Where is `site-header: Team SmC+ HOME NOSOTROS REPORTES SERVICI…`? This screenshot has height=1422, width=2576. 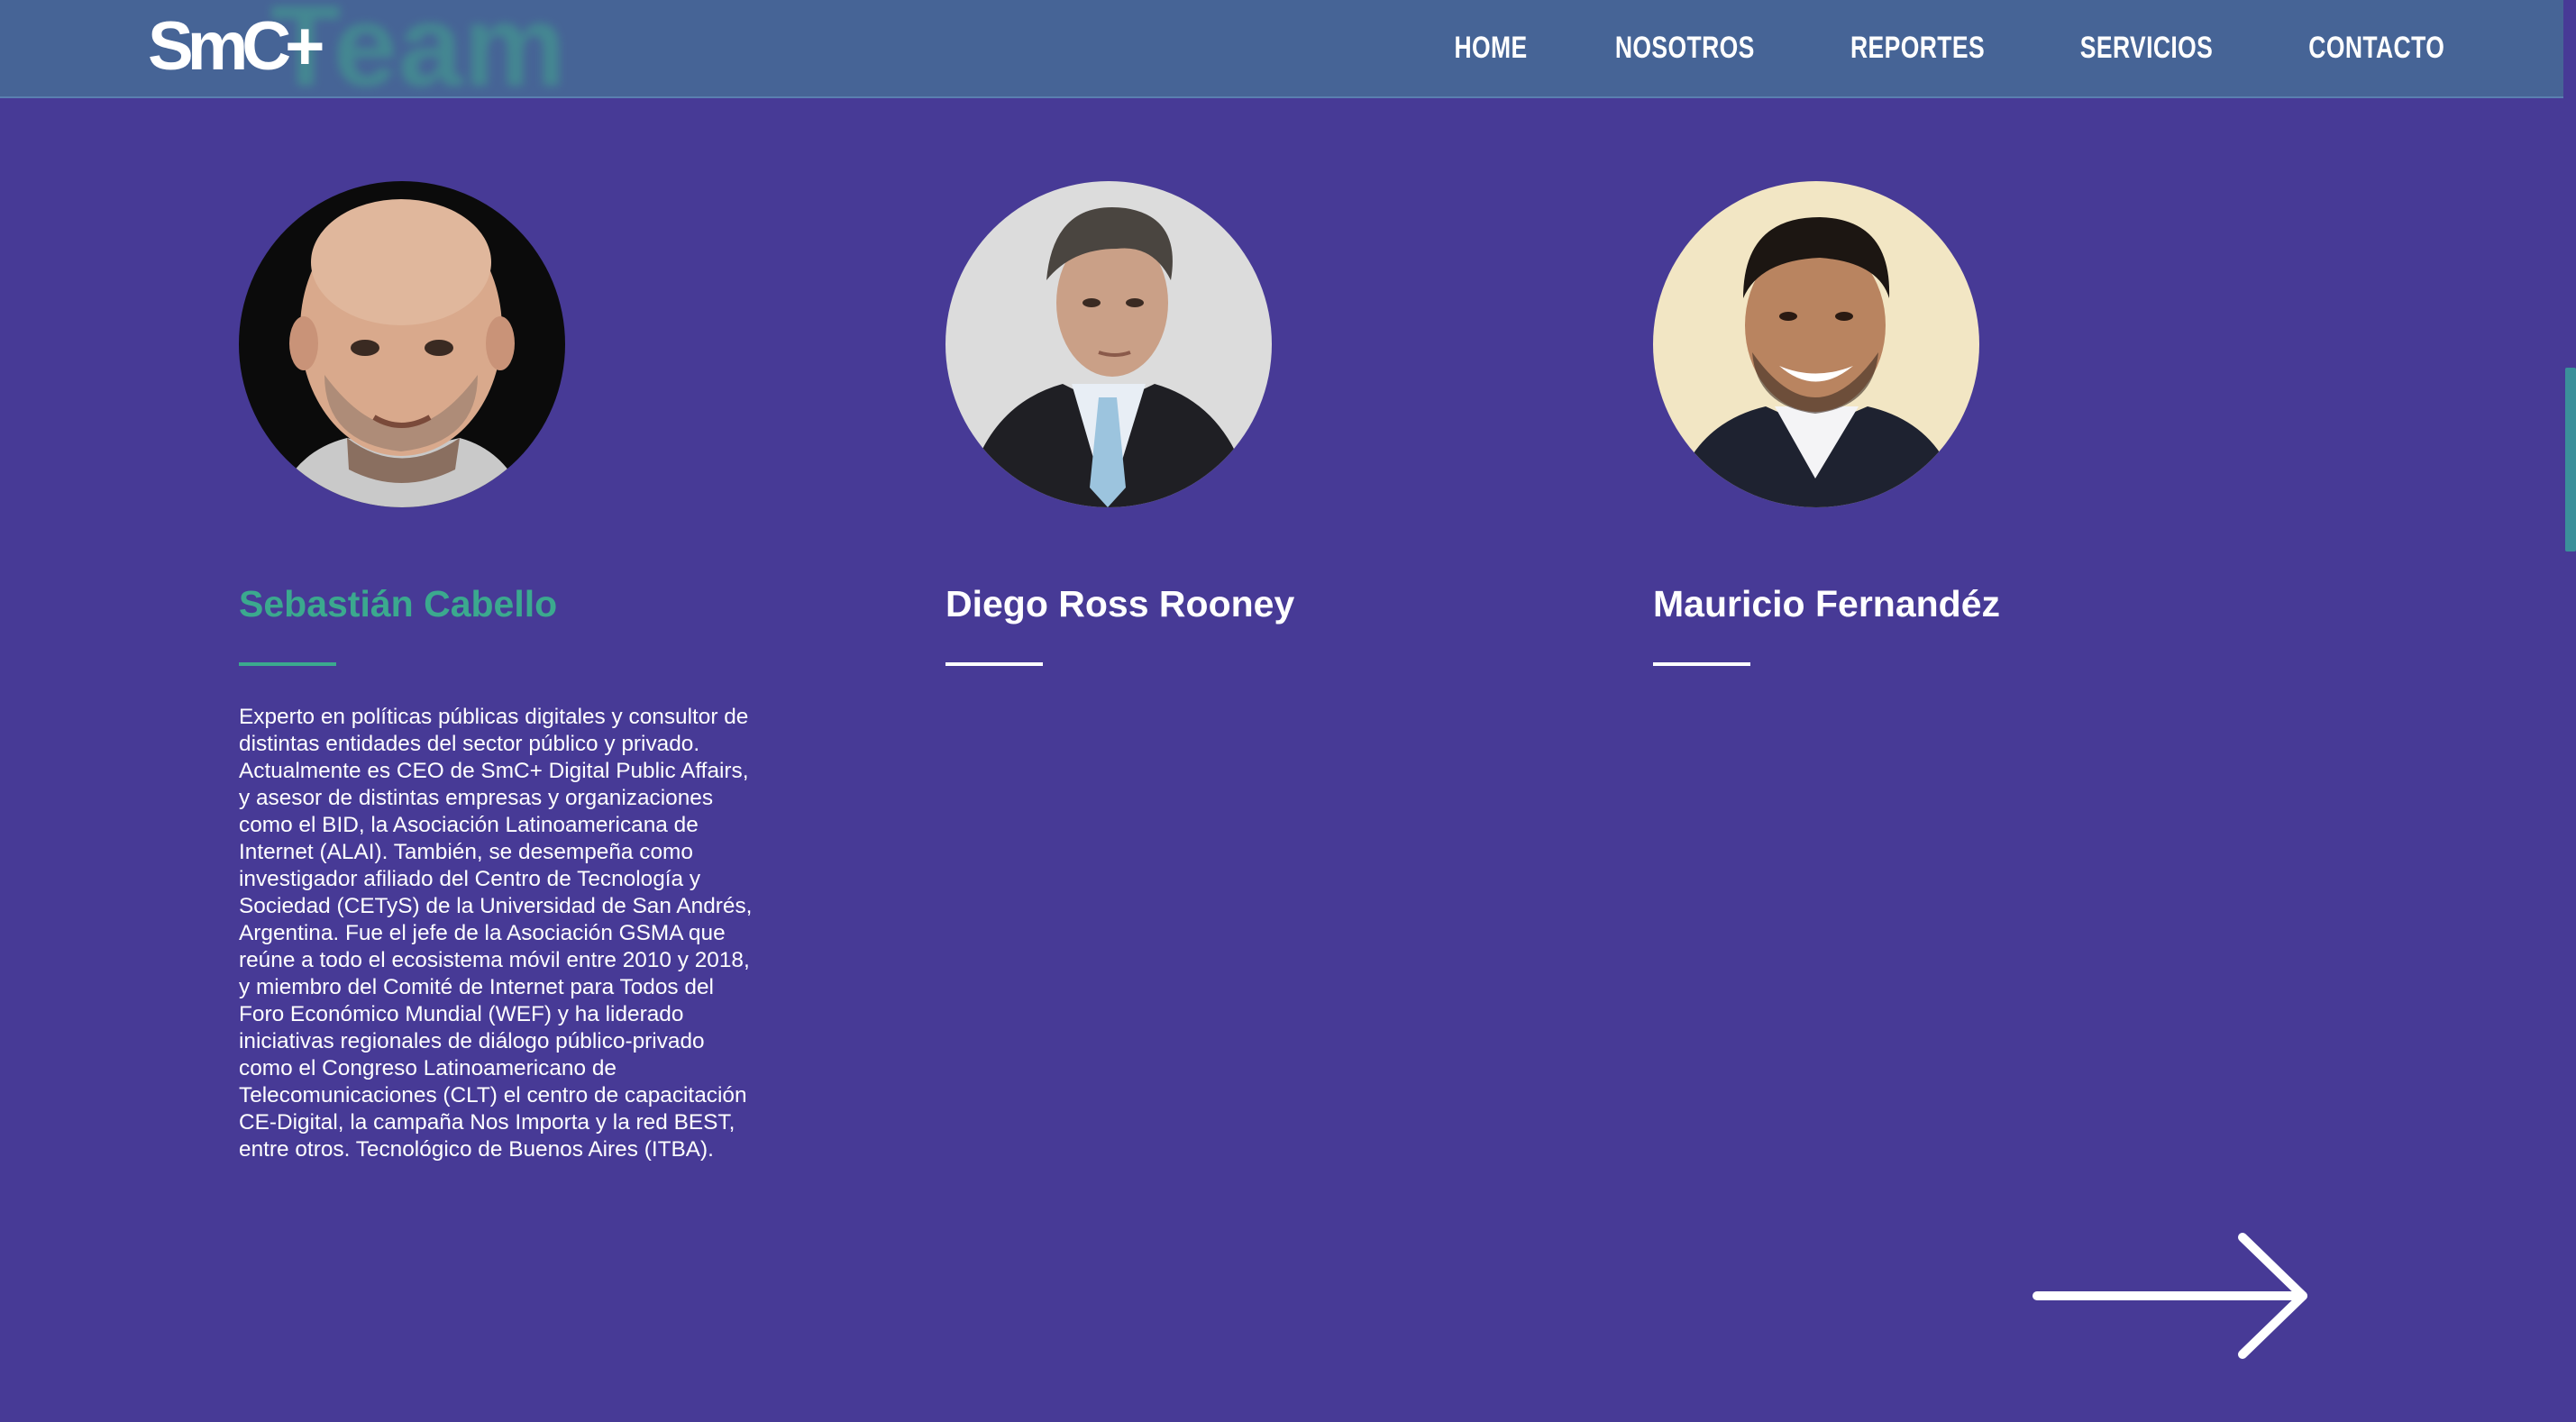
site-header: Team SmC+ HOME NOSOTROS REPORTES SERVICI… is located at coordinates (1281, 49).